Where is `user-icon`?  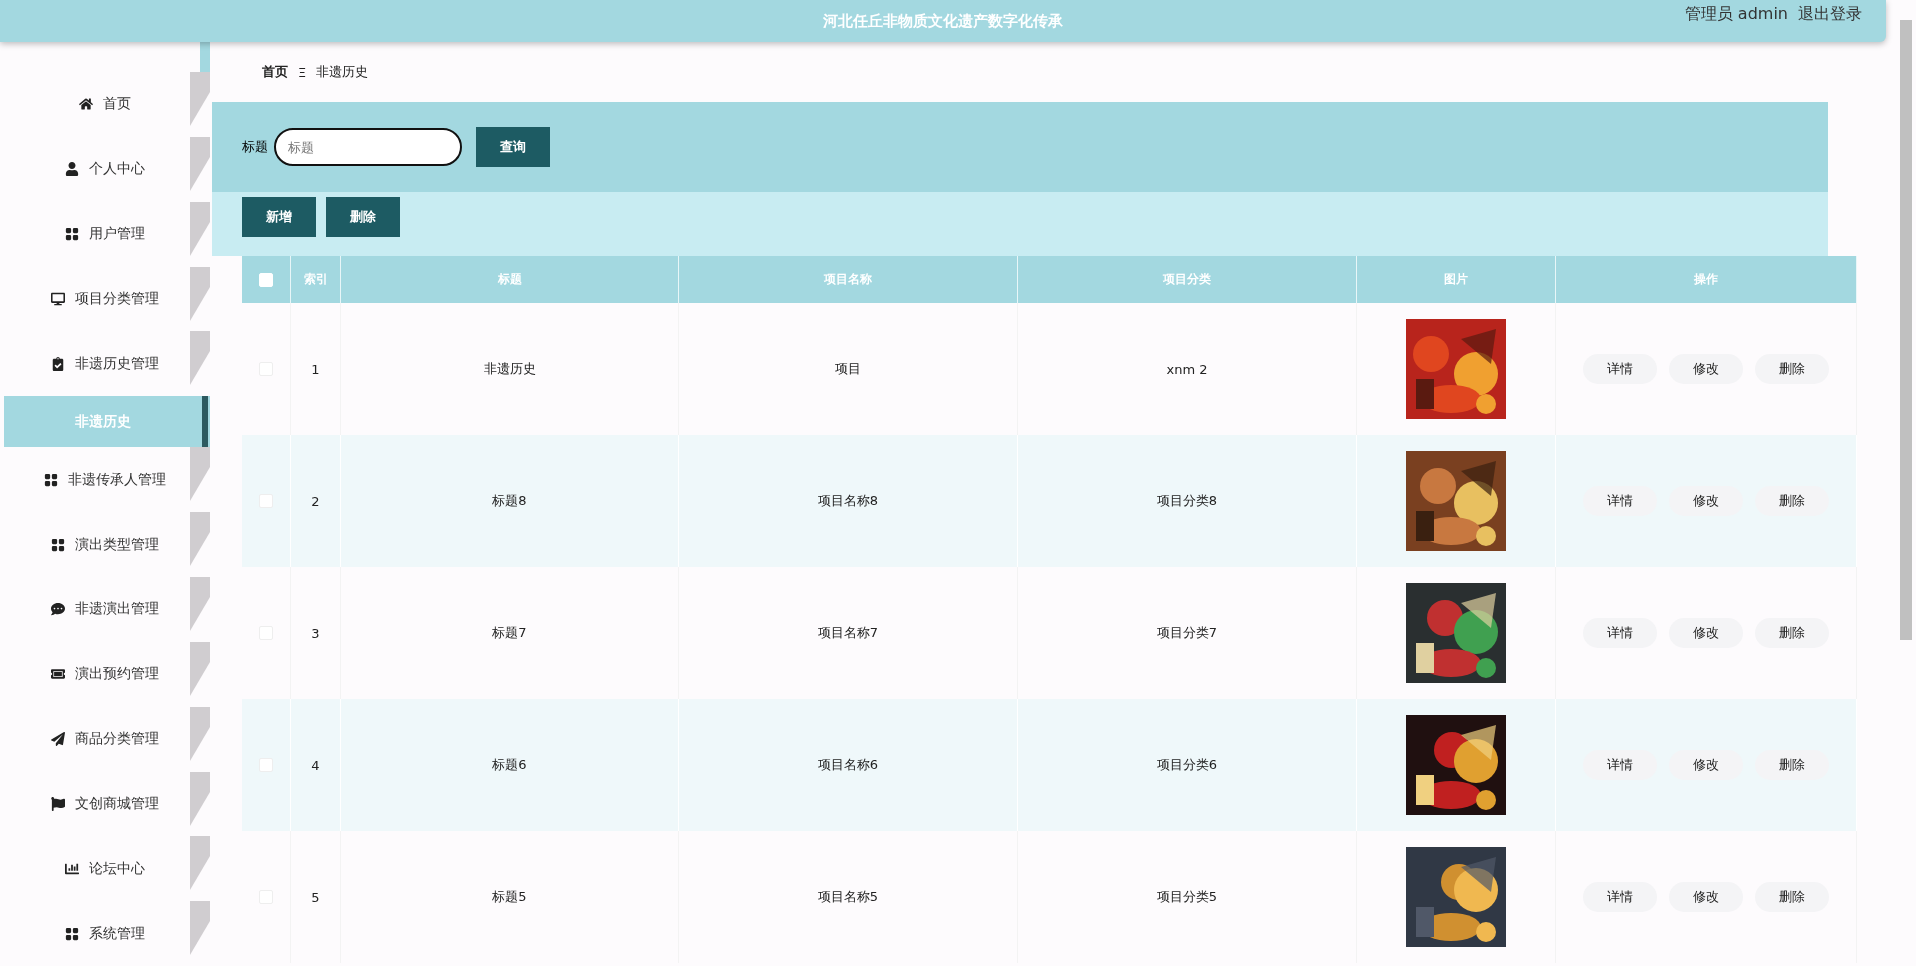 user-icon is located at coordinates (72, 169).